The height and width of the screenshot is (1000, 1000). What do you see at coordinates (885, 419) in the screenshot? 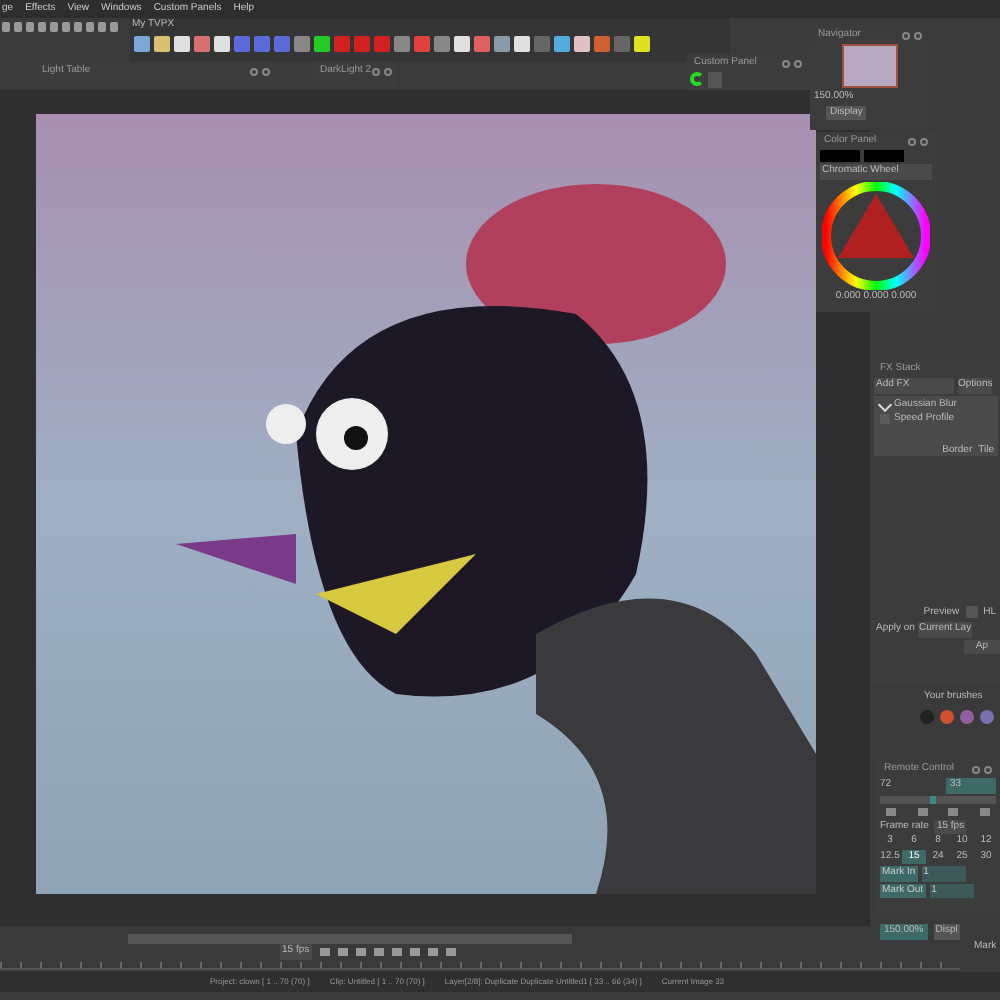
I see `effect-checkbox` at bounding box center [885, 419].